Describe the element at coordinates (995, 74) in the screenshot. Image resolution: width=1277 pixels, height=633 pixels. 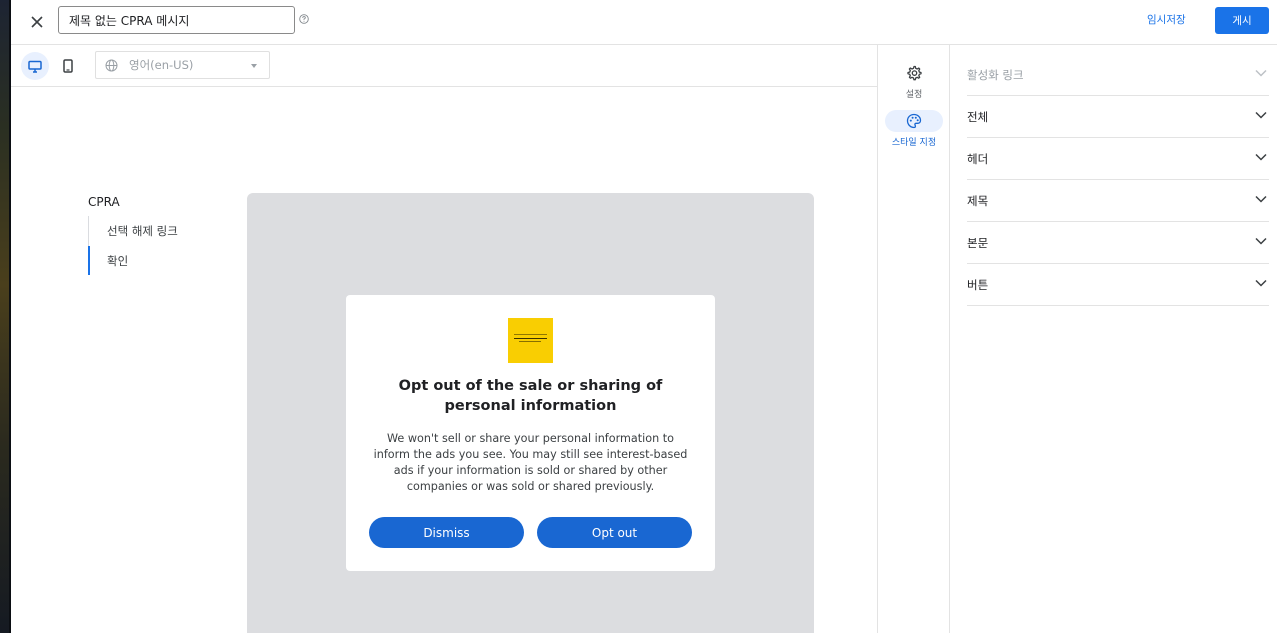
I see `accordion-label: 활성화 링크` at that location.